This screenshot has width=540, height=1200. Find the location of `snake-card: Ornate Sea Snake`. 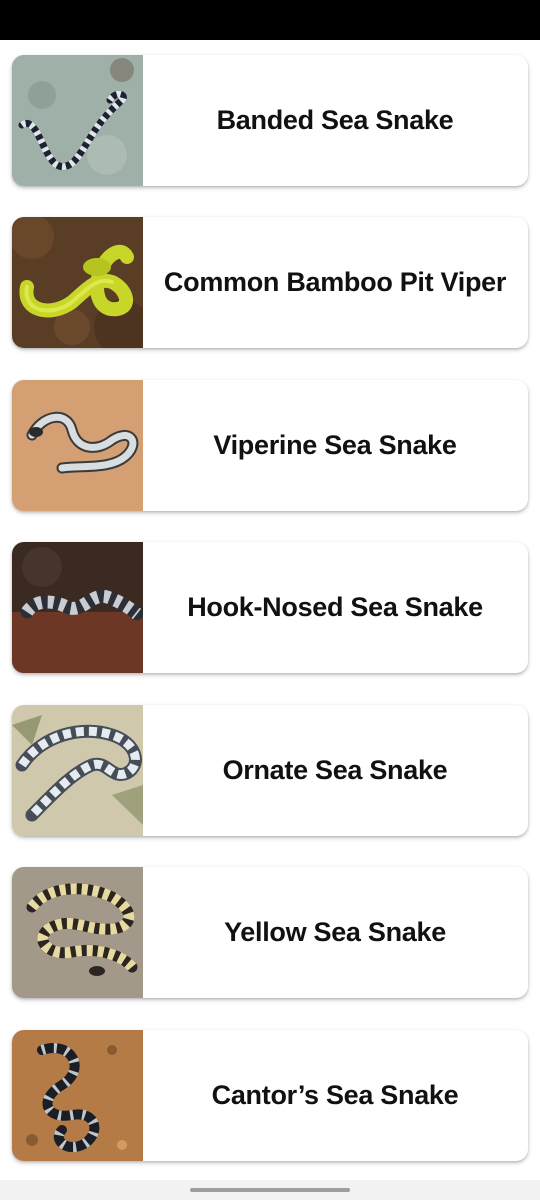

snake-card: Ornate Sea Snake is located at coordinates (270, 770).